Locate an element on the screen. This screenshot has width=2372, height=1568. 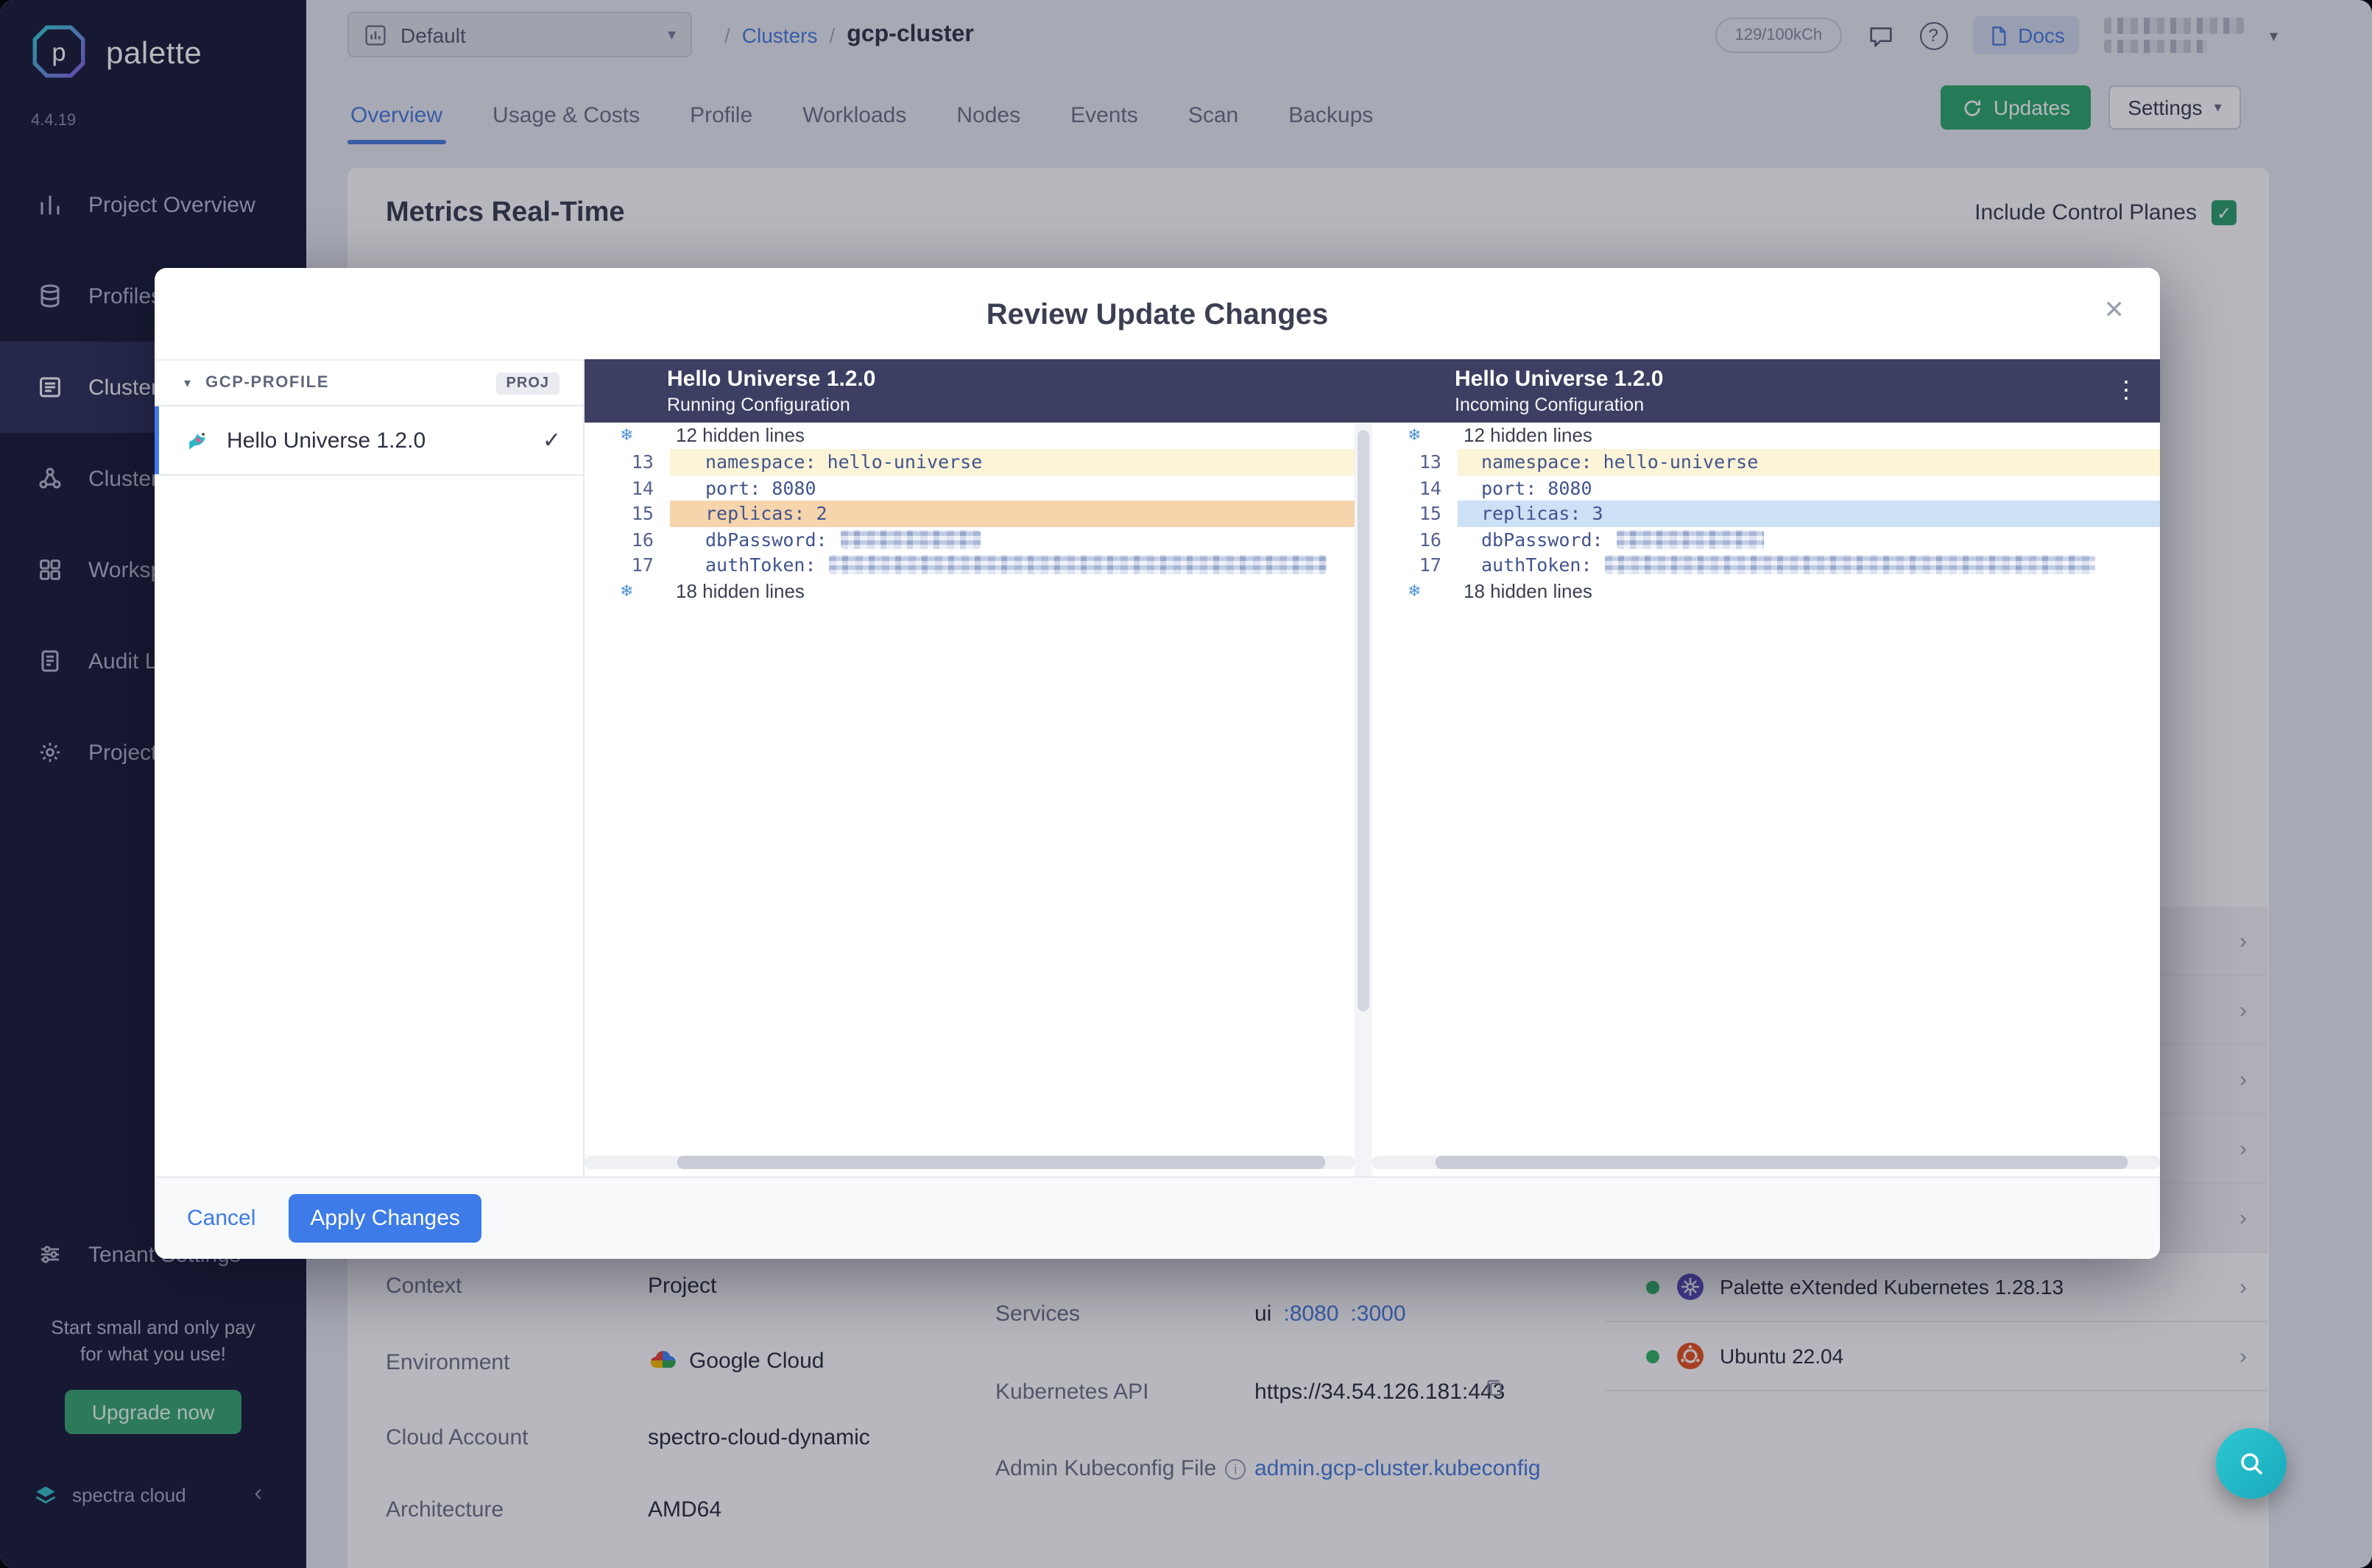
cancel-button: Cancel is located at coordinates (221, 1218).